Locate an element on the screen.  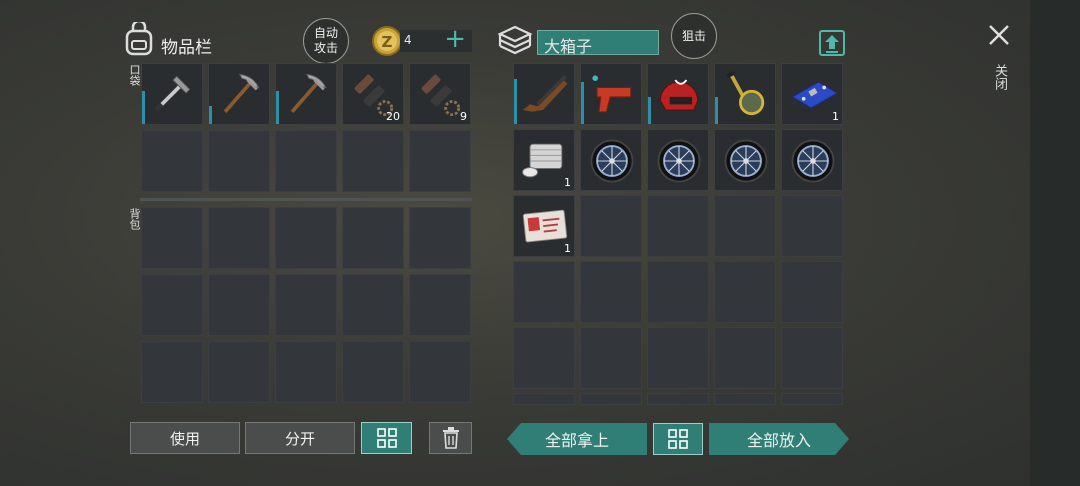
sort-grid-button-right is located at coordinates (678, 439).